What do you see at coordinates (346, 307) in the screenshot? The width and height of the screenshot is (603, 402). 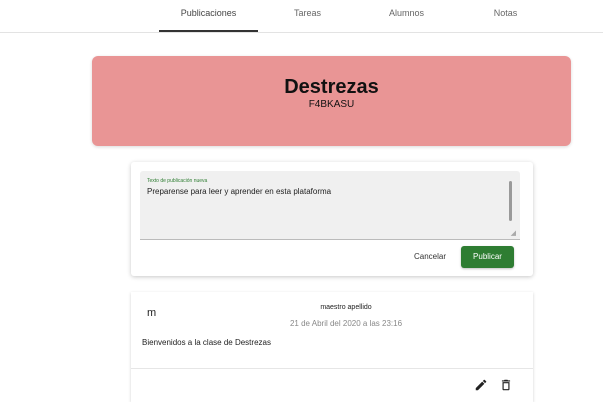 I see `post-author: maestro apellido` at bounding box center [346, 307].